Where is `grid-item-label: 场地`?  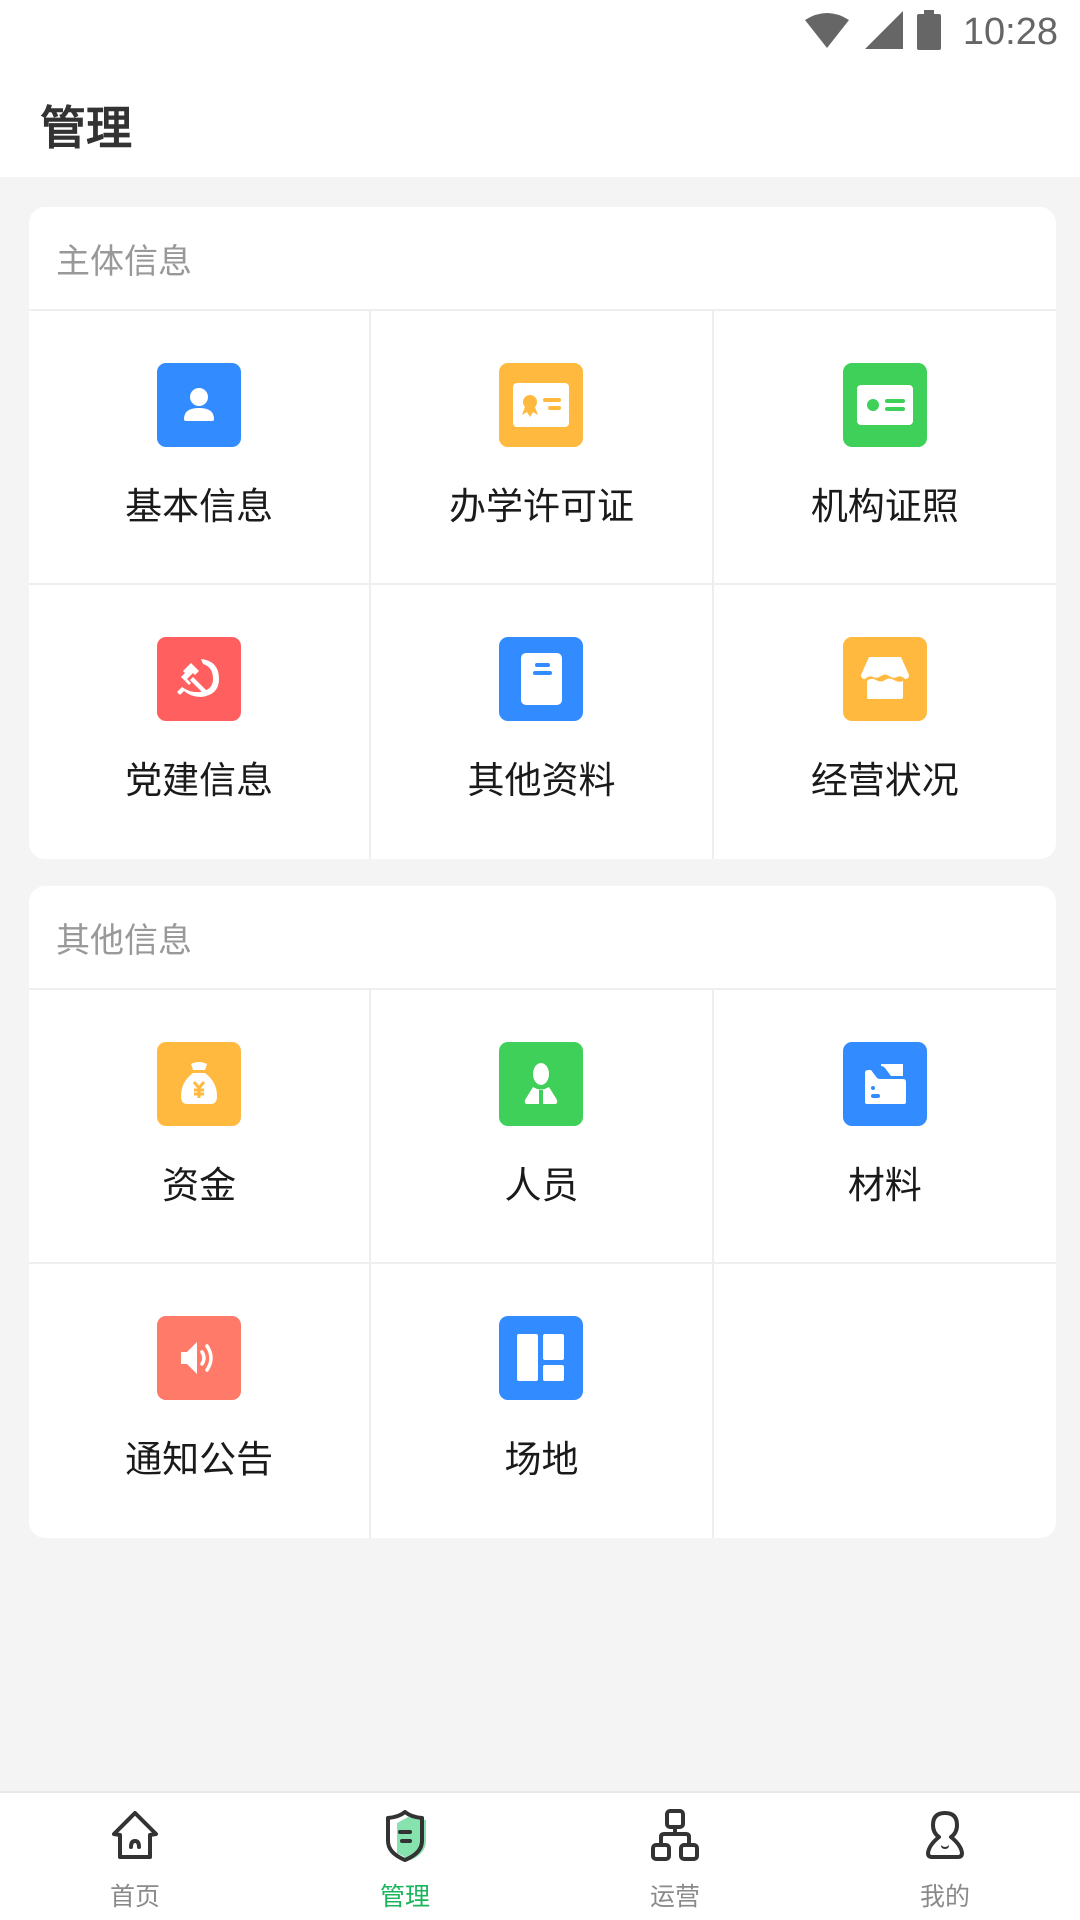 grid-item-label: 场地 is located at coordinates (541, 1459).